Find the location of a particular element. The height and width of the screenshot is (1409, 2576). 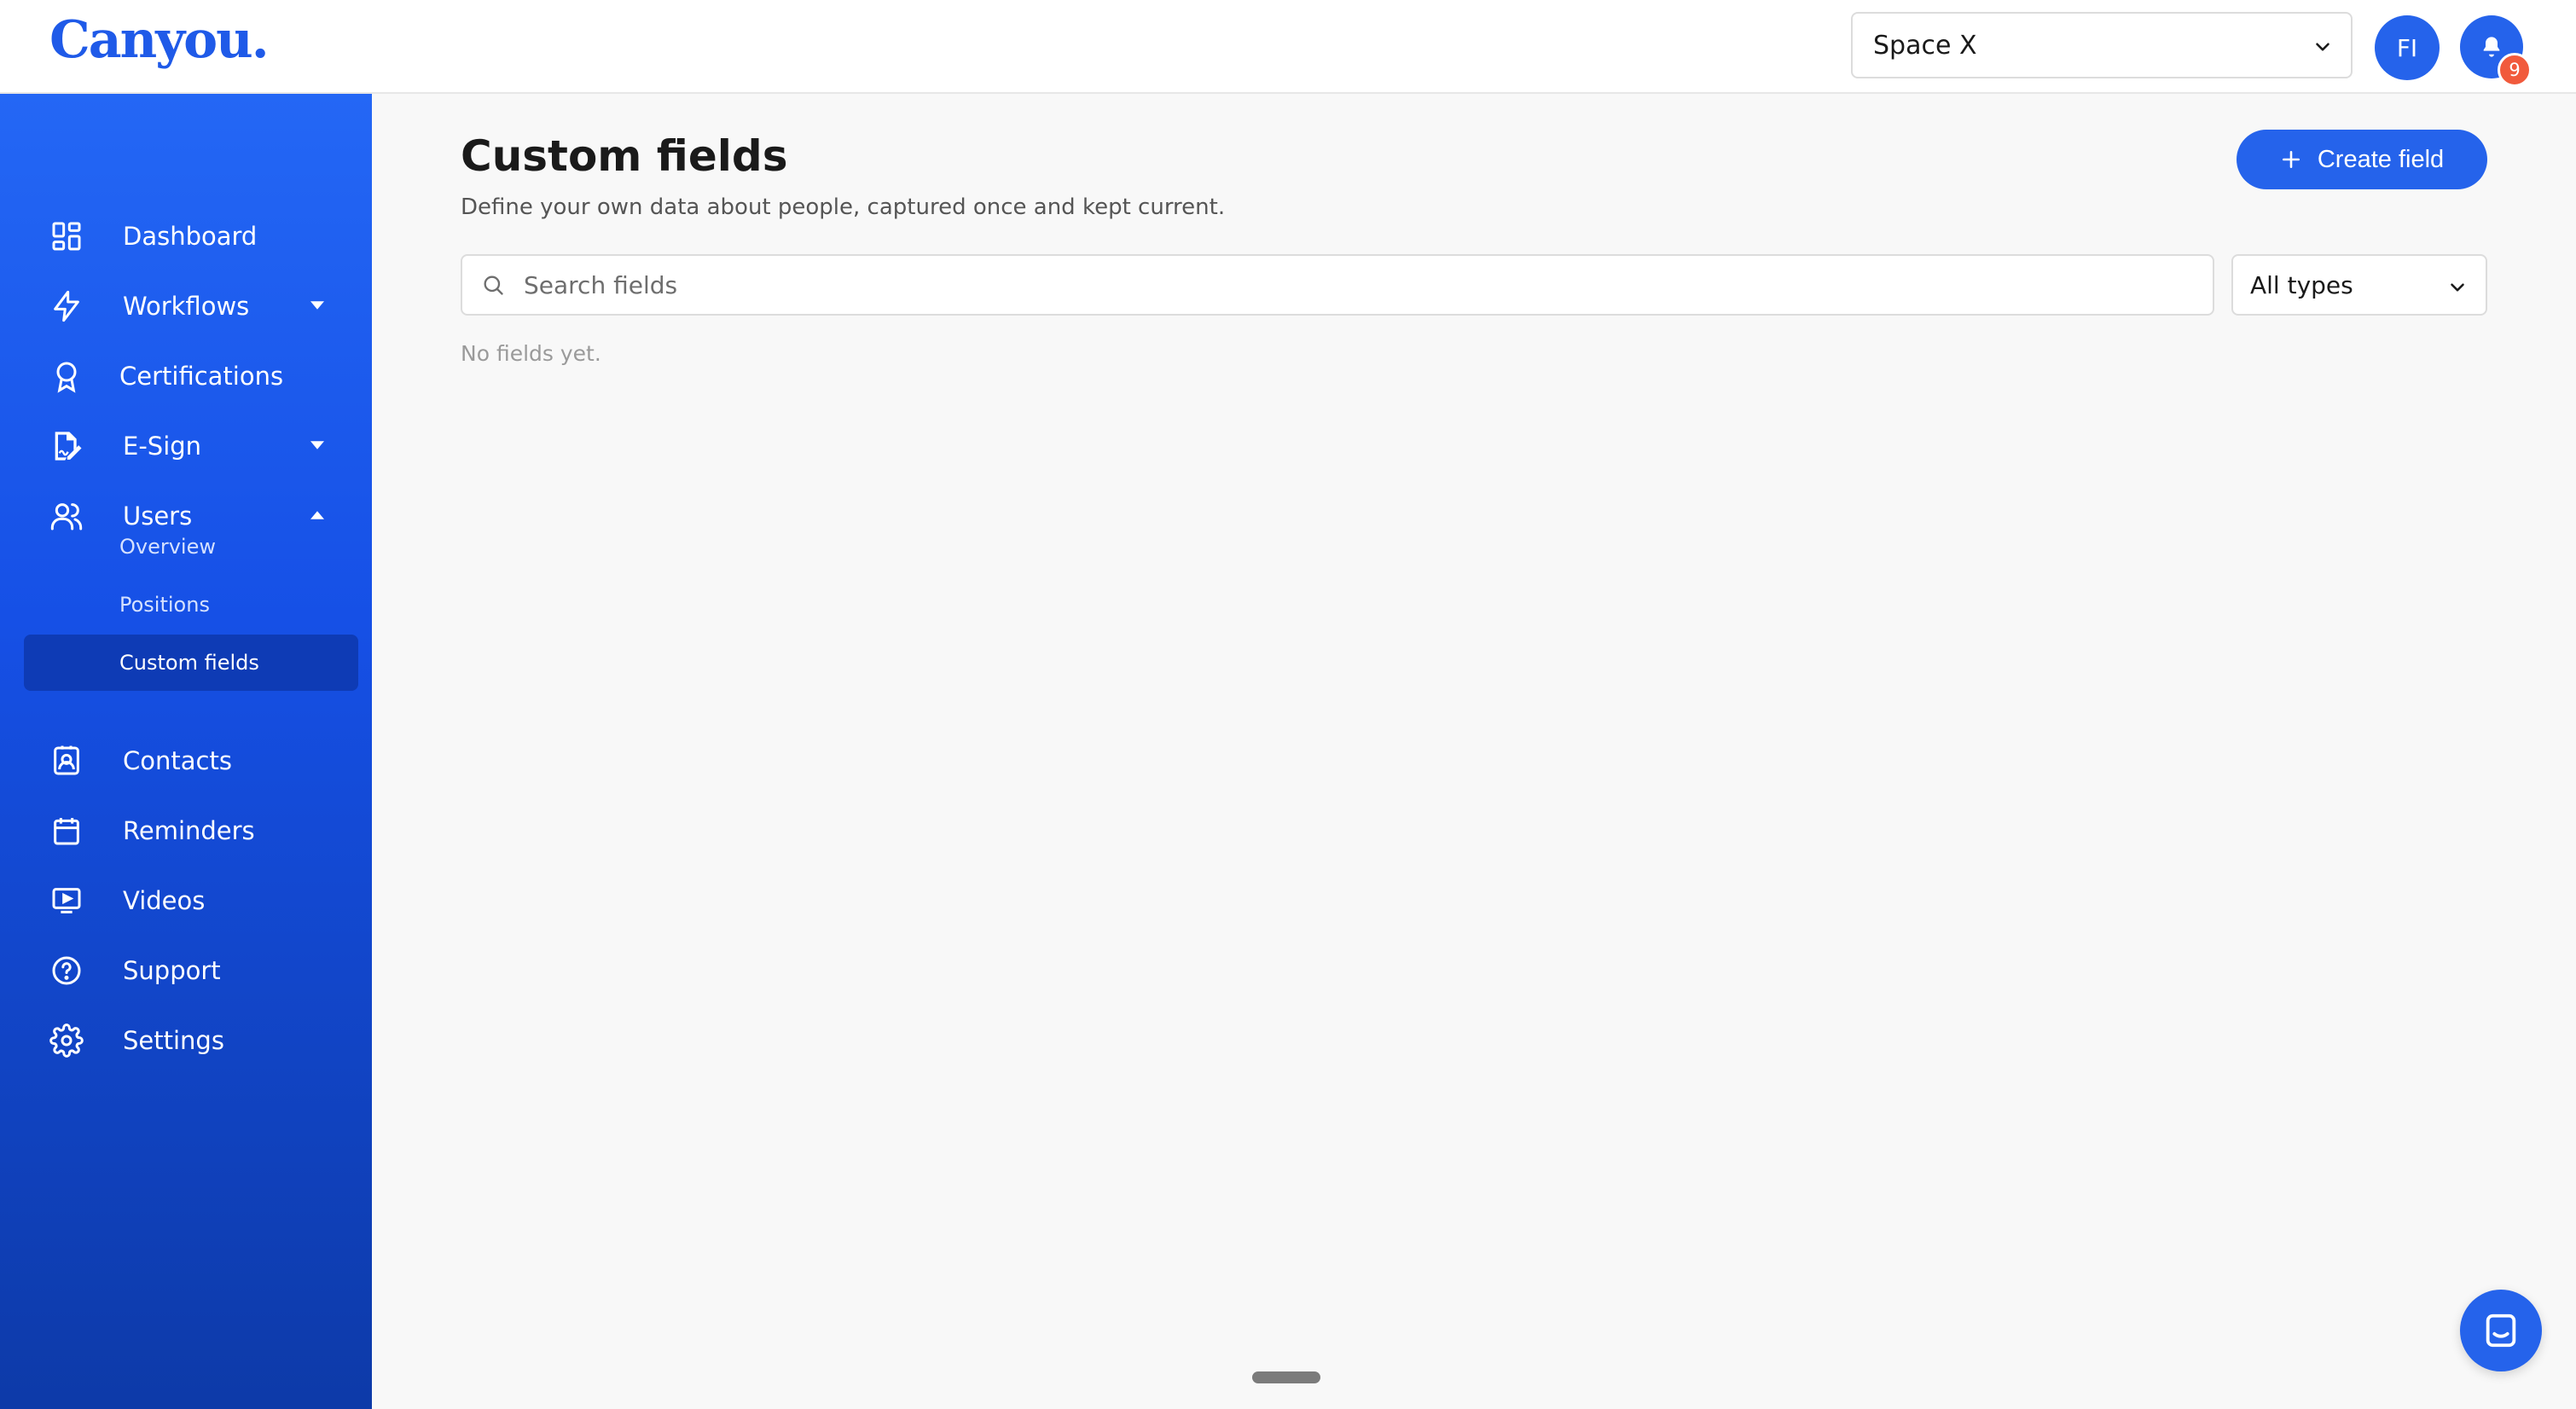

search-icon is located at coordinates (493, 285).